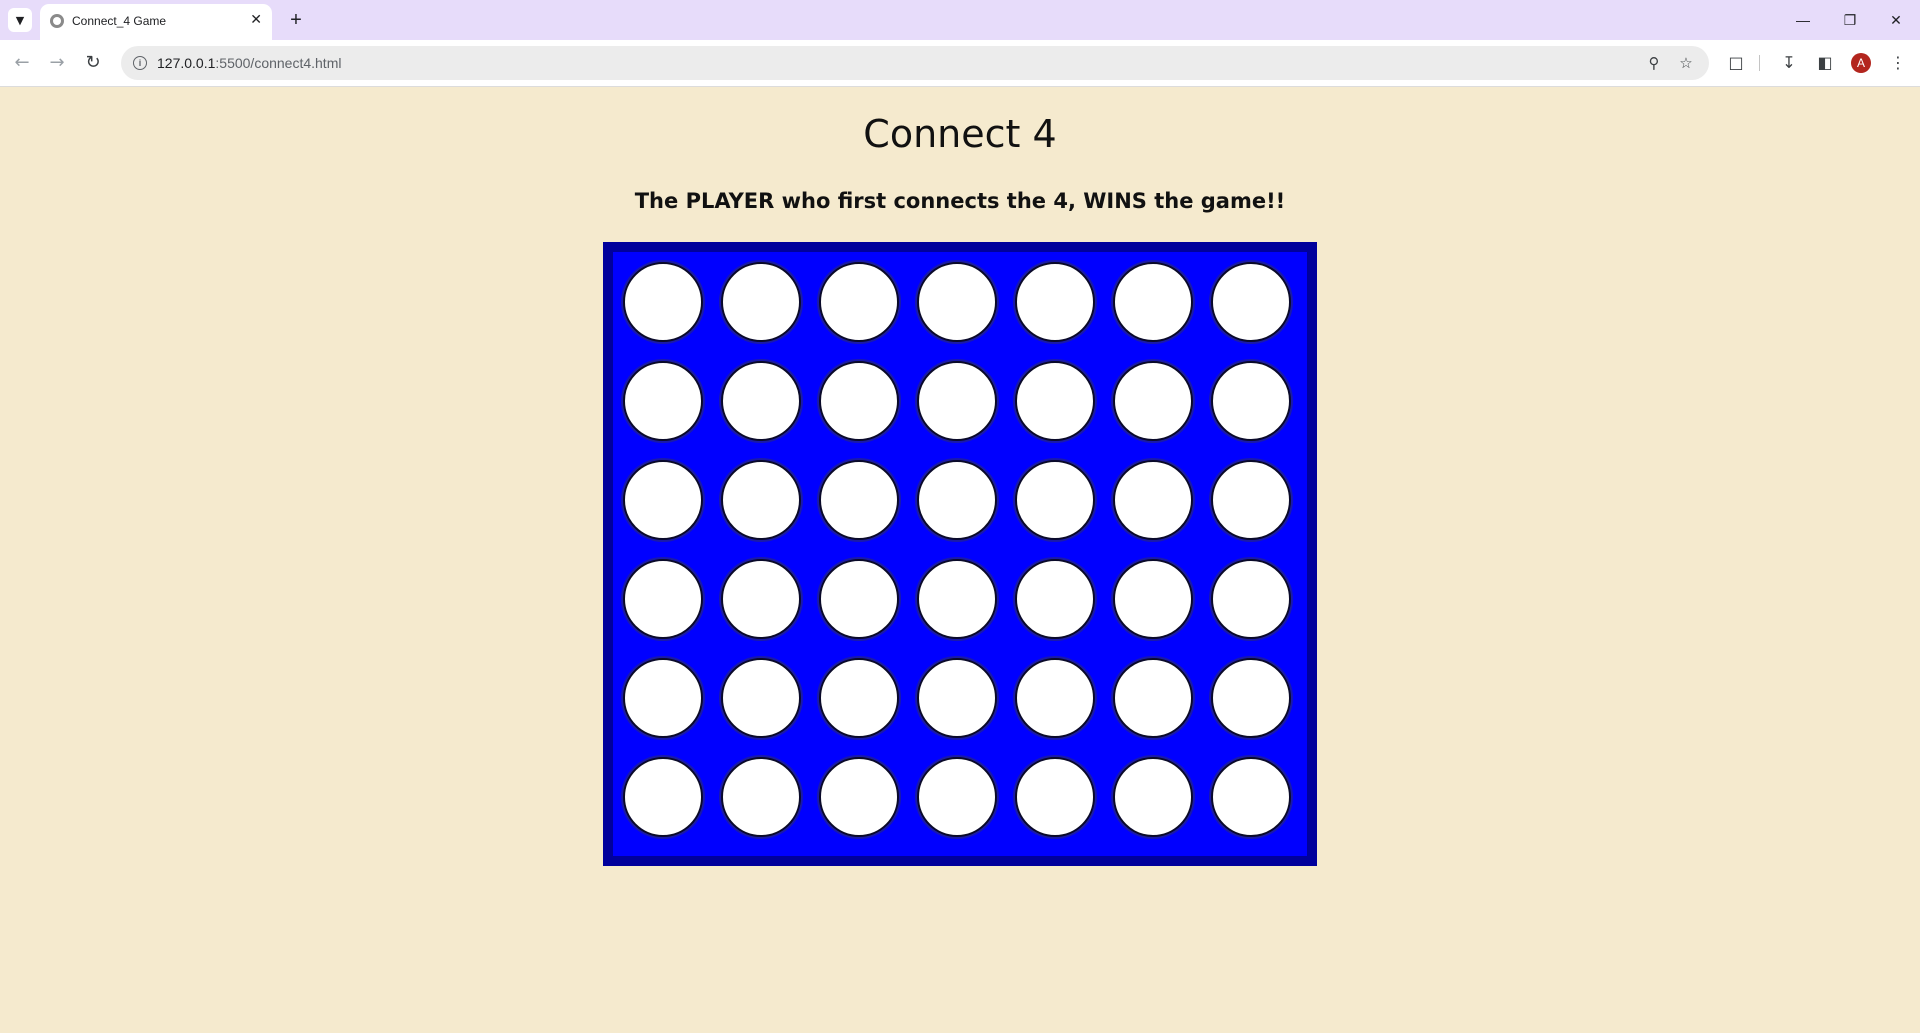  What do you see at coordinates (960, 20) in the screenshot?
I see `tab-strip: ▼ Connect_4 Game ✕ + — ❐ ✕` at bounding box center [960, 20].